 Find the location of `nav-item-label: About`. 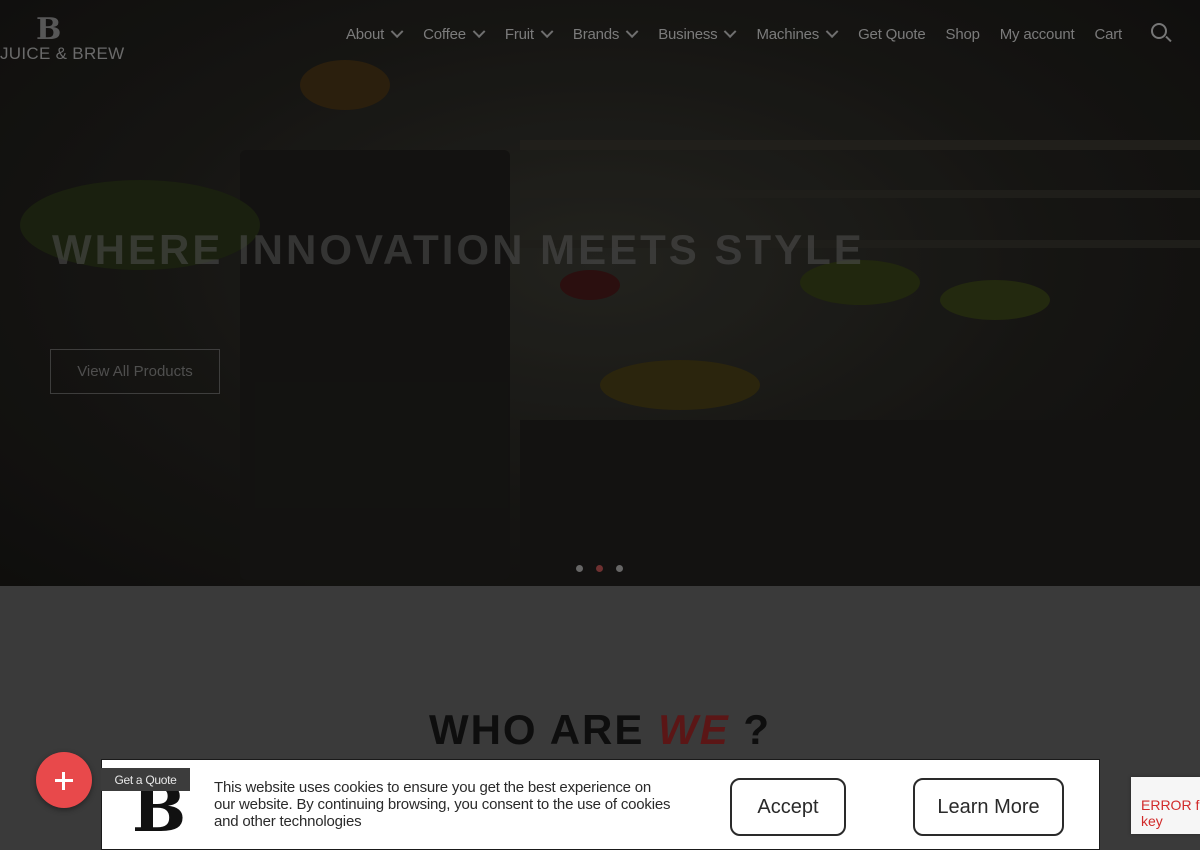

nav-item-label: About is located at coordinates (365, 34).